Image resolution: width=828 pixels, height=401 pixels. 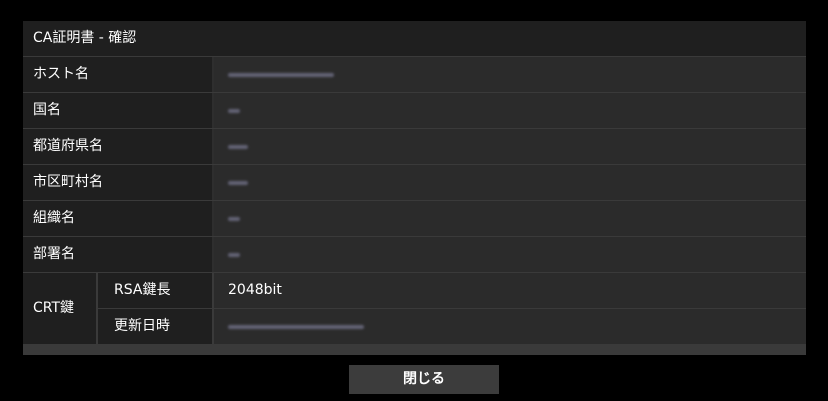 I want to click on row-unit: 部署名, so click(x=414, y=254).